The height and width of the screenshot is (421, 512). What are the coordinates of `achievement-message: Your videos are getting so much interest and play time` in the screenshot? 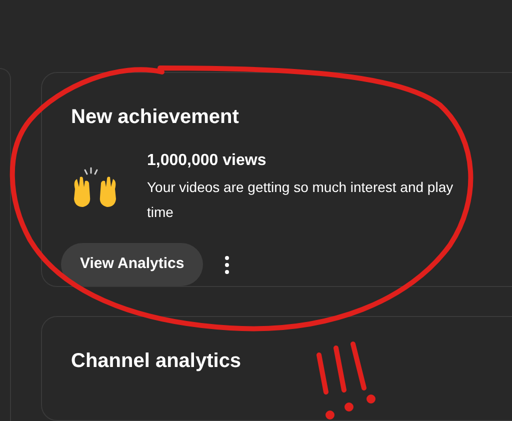 It's located at (300, 200).